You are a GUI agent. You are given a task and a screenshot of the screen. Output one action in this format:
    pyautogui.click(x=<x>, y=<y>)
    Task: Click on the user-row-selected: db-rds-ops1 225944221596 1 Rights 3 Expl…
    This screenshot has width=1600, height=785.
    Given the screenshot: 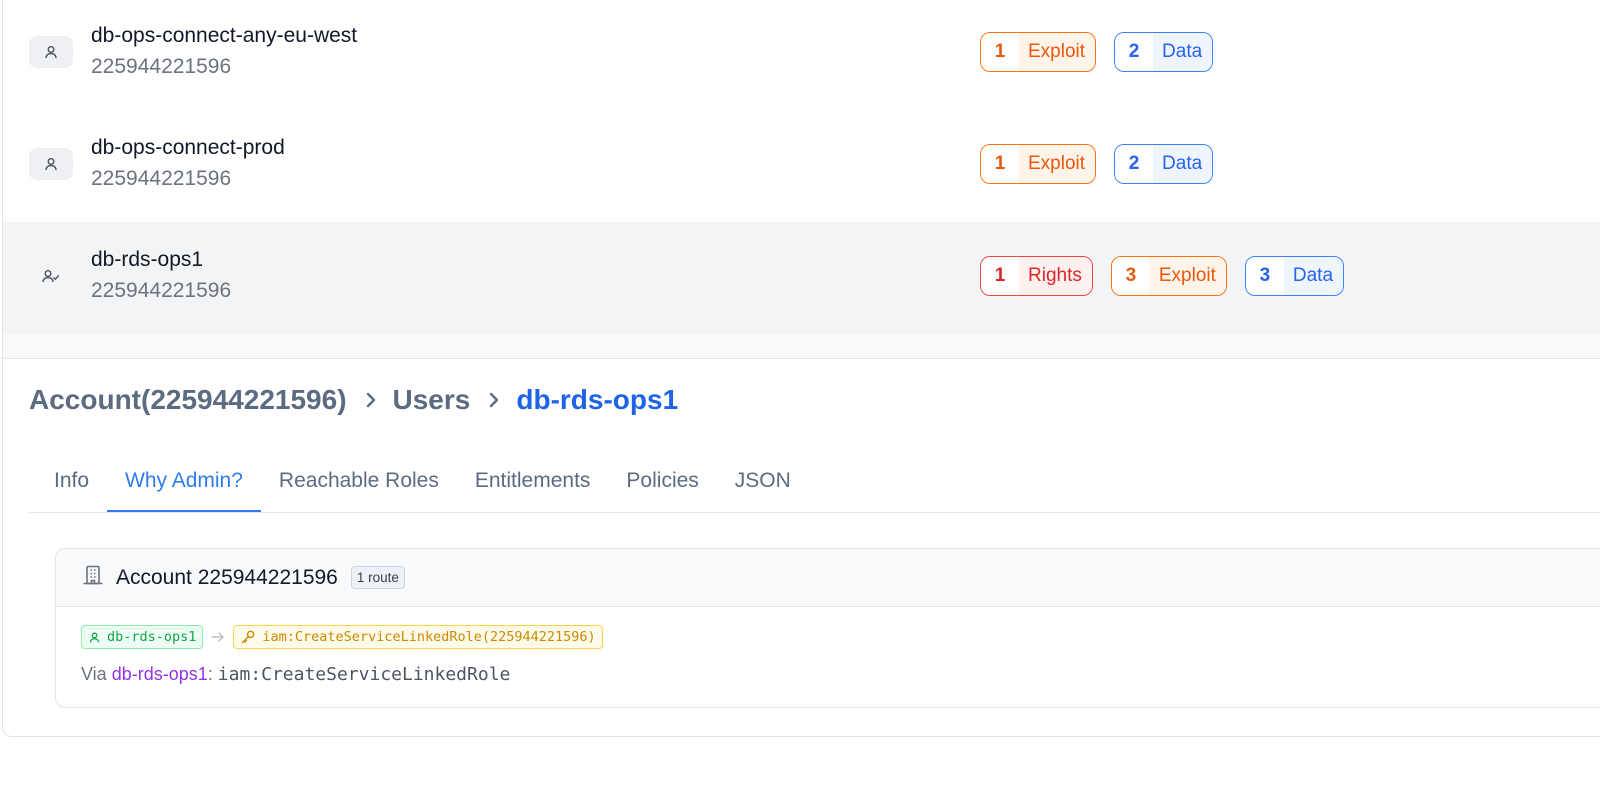 What is the action you would take?
    pyautogui.click(x=801, y=278)
    